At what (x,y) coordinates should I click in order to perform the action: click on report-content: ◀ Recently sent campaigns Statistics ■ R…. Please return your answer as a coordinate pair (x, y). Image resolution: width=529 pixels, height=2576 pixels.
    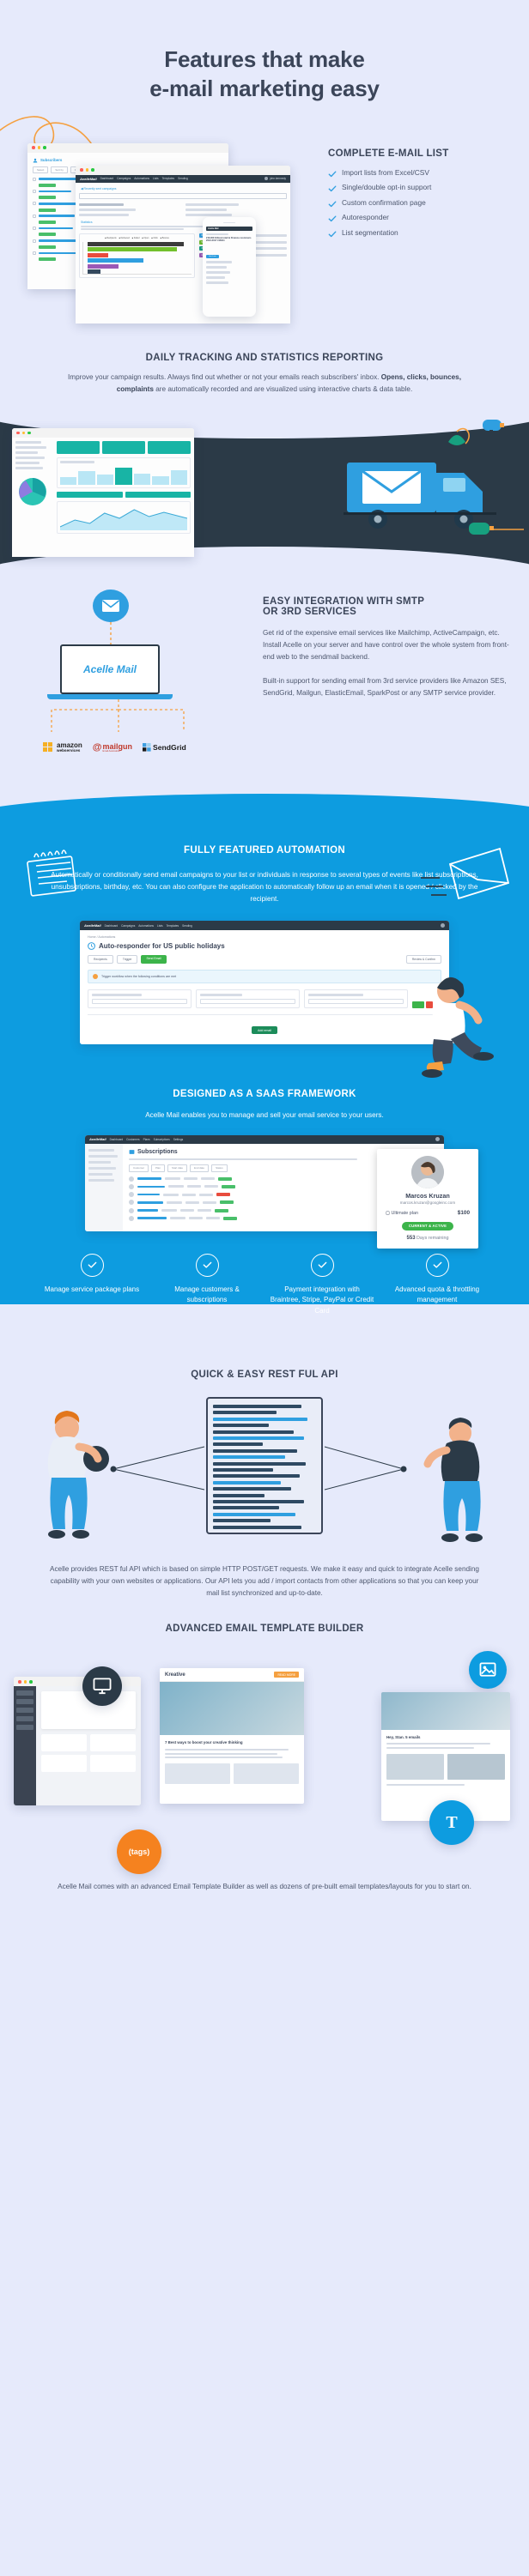
    Looking at the image, I should click on (183, 232).